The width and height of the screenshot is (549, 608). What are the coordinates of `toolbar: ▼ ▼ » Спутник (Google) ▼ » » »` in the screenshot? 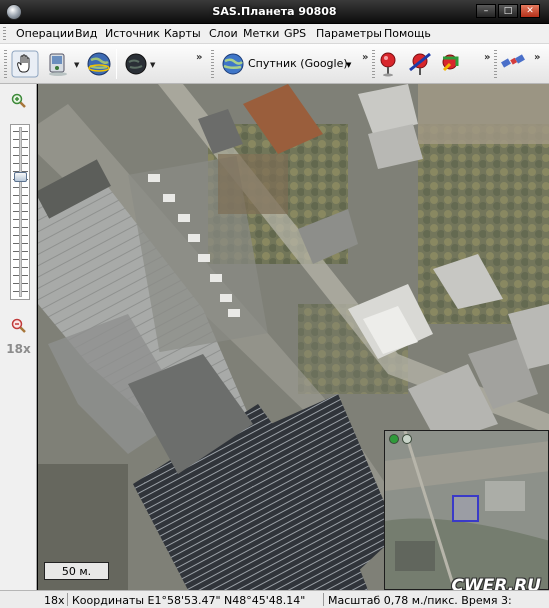 It's located at (274, 64).